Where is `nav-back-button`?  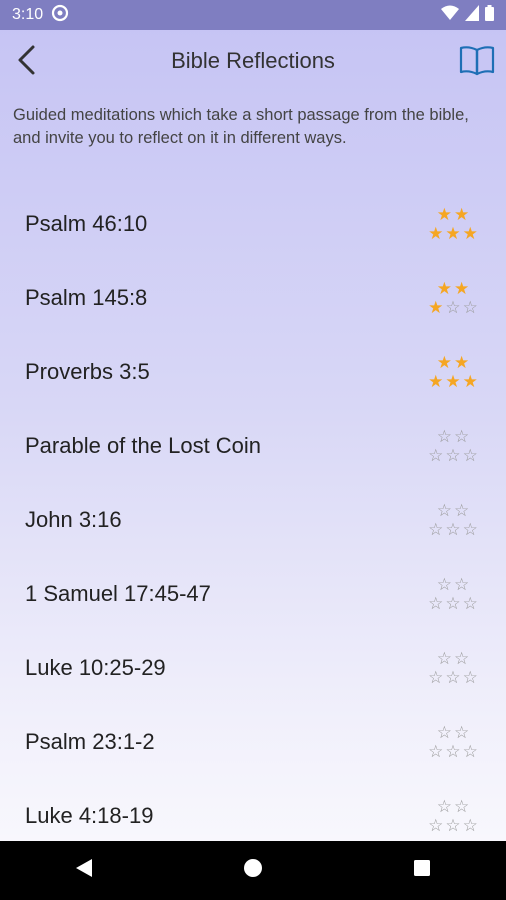
nav-back-button is located at coordinates (84, 871).